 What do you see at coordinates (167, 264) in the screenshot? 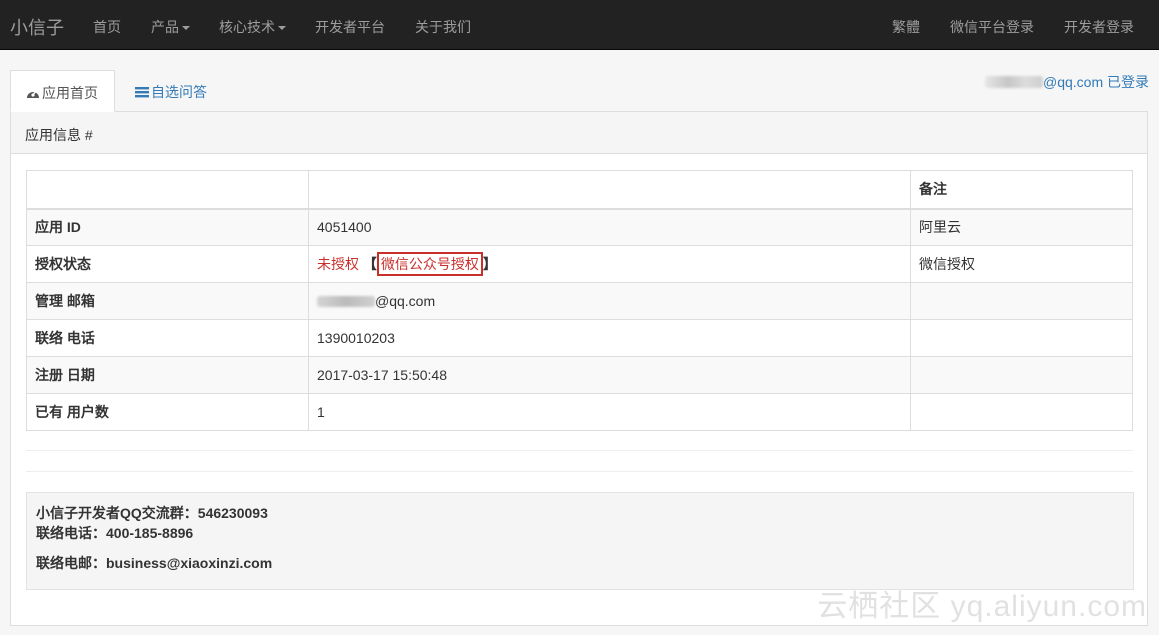
I see `row-label-auth-status: 授权状态` at bounding box center [167, 264].